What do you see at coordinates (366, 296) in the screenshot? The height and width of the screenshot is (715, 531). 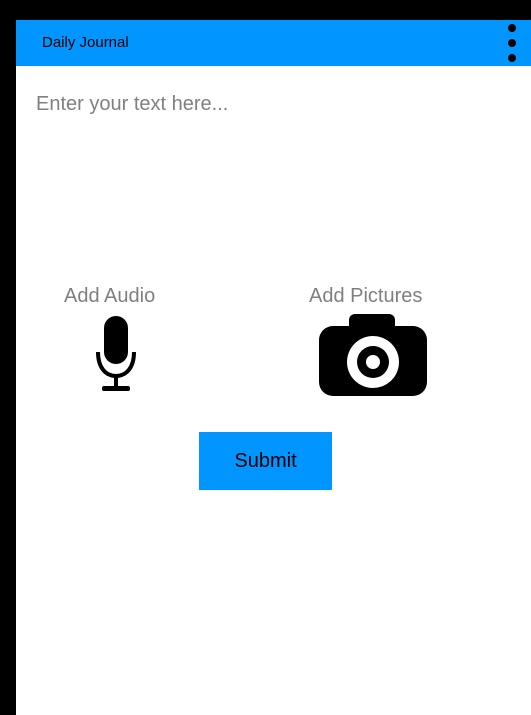 I see `add-pictures-label: Add Pictures` at bounding box center [366, 296].